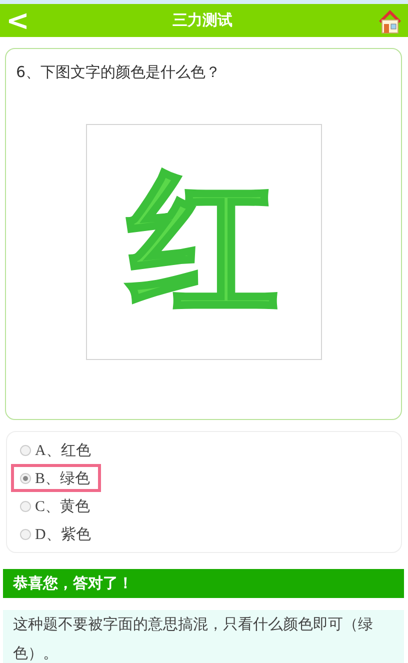  What do you see at coordinates (119, 72) in the screenshot?
I see `question-text: 6、下图文字的颜色是什么色？` at bounding box center [119, 72].